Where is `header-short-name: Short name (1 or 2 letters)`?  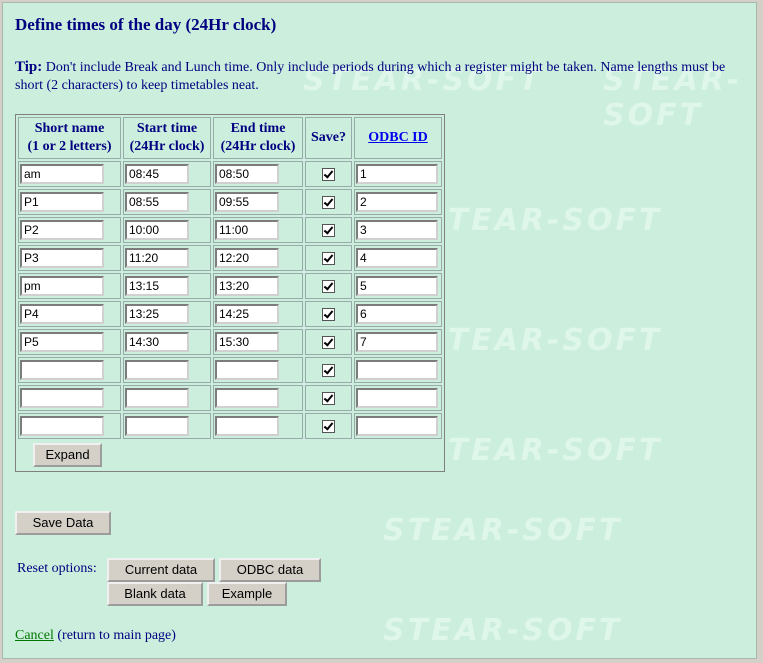 header-short-name: Short name (1 or 2 letters) is located at coordinates (69, 138).